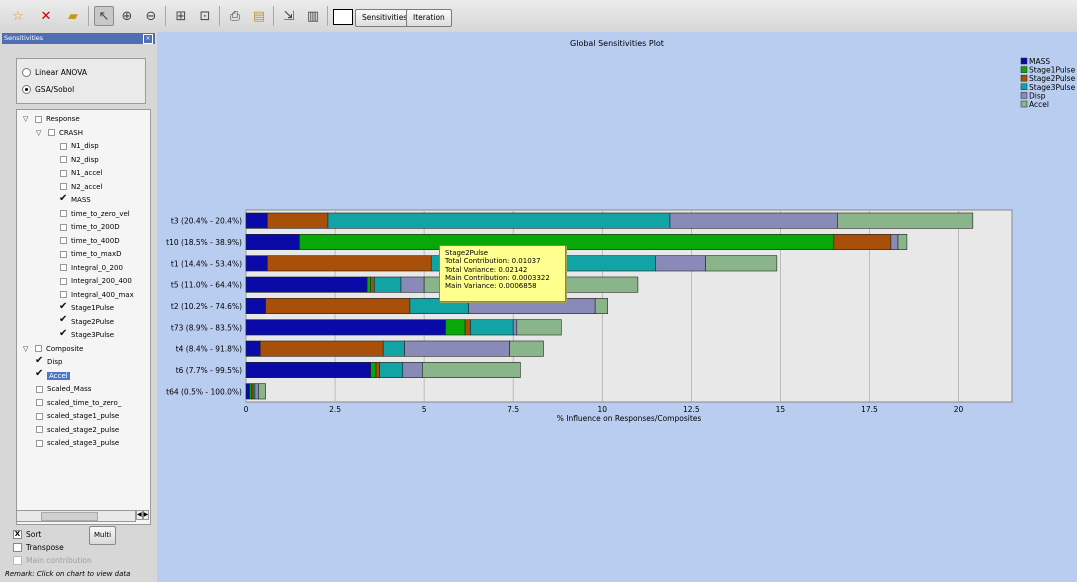  I want to click on category-label: t3 (20.4% - 20.4%), so click(206, 221).